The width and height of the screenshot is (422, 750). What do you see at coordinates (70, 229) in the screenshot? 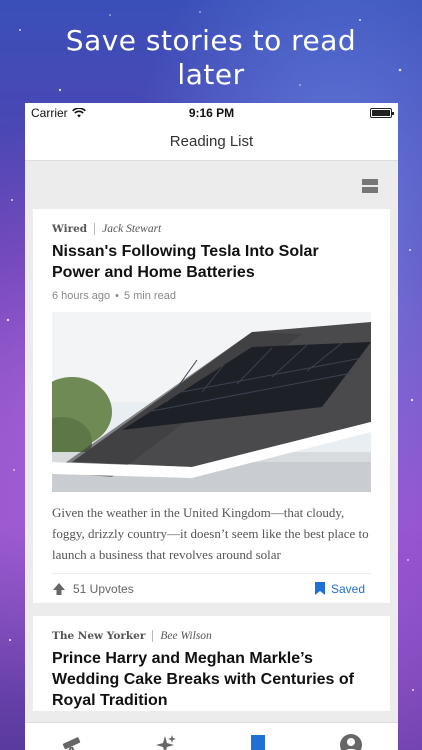
I see `publication-name: Wired` at bounding box center [70, 229].